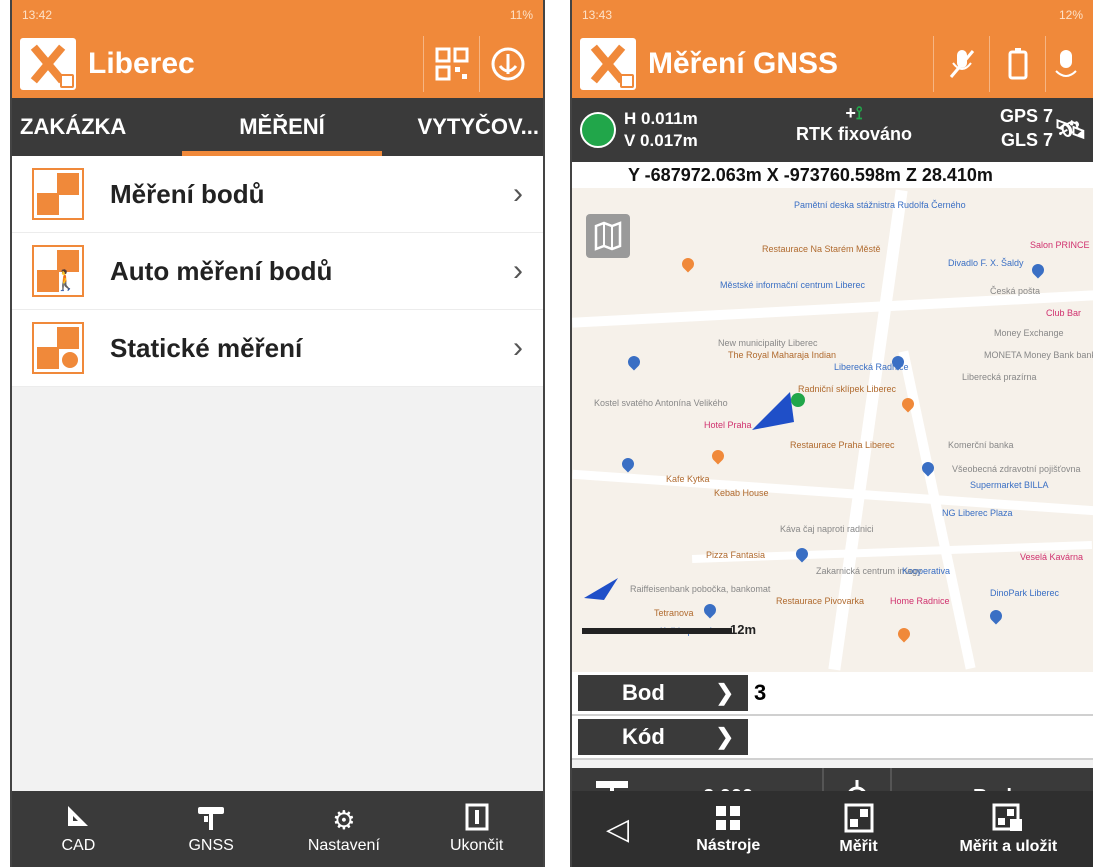 This screenshot has height=867, width=1093. Describe the element at coordinates (1009, 485) in the screenshot. I see `map-label: Supermarket BILLA` at that location.